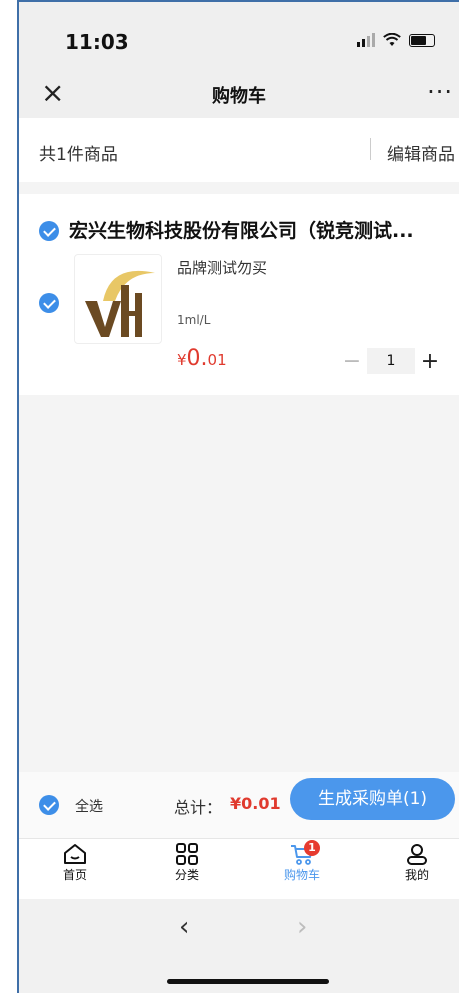 The width and height of the screenshot is (459, 993). I want to click on checkout-bar: 全选 总计： ¥0.01 生成采购单(1), so click(239, 805).